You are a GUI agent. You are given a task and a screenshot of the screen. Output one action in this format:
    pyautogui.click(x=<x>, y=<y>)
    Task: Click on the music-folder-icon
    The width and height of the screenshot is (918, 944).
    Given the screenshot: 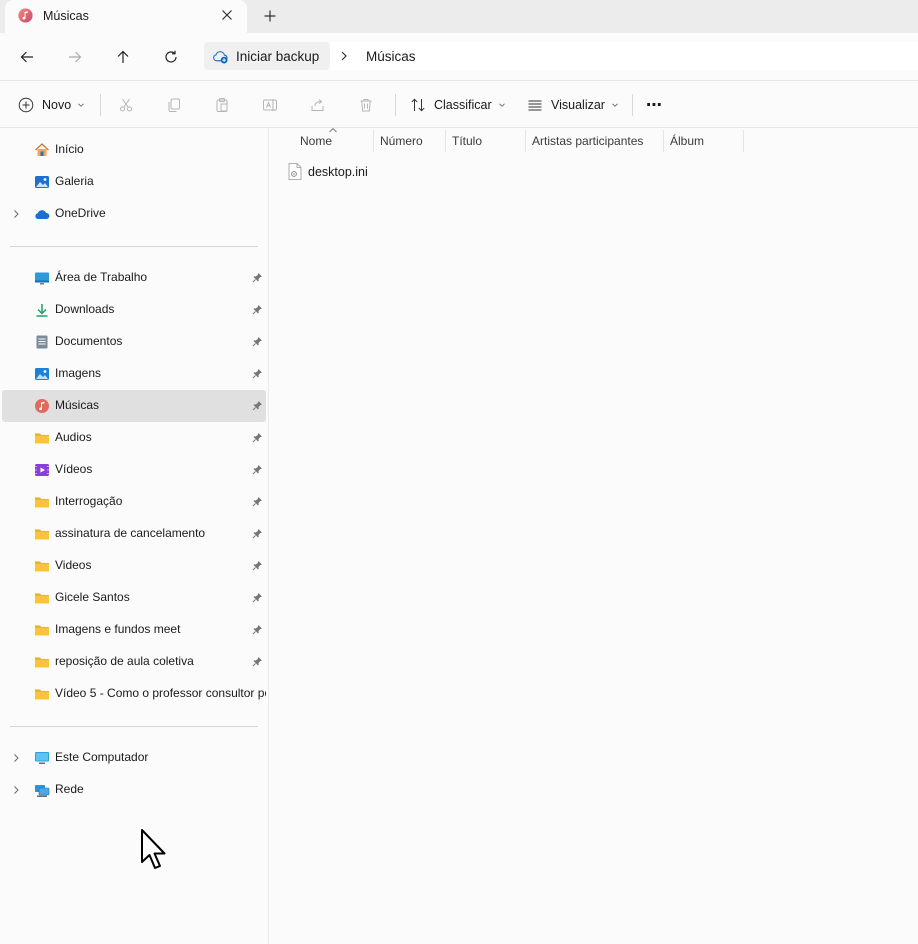 What is the action you would take?
    pyautogui.click(x=25, y=15)
    